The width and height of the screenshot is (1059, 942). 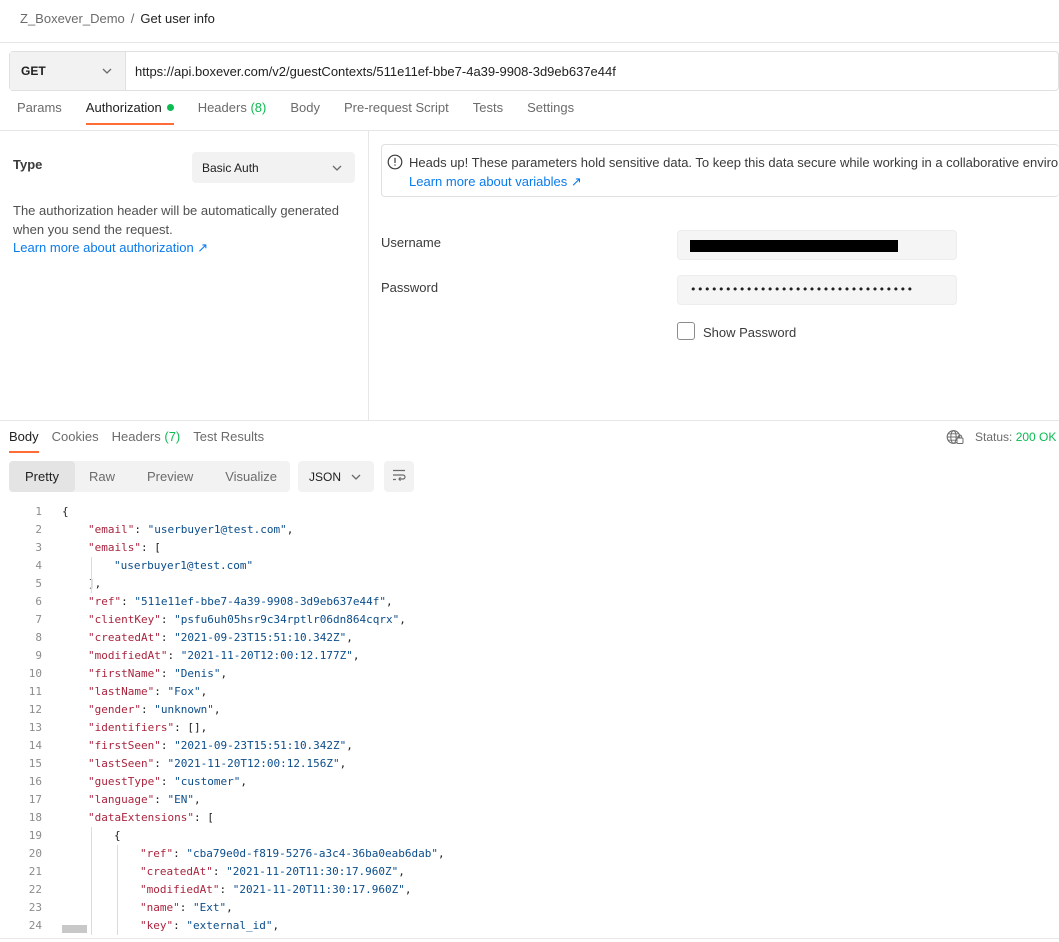 I want to click on line-number: 11, so click(x=35, y=691).